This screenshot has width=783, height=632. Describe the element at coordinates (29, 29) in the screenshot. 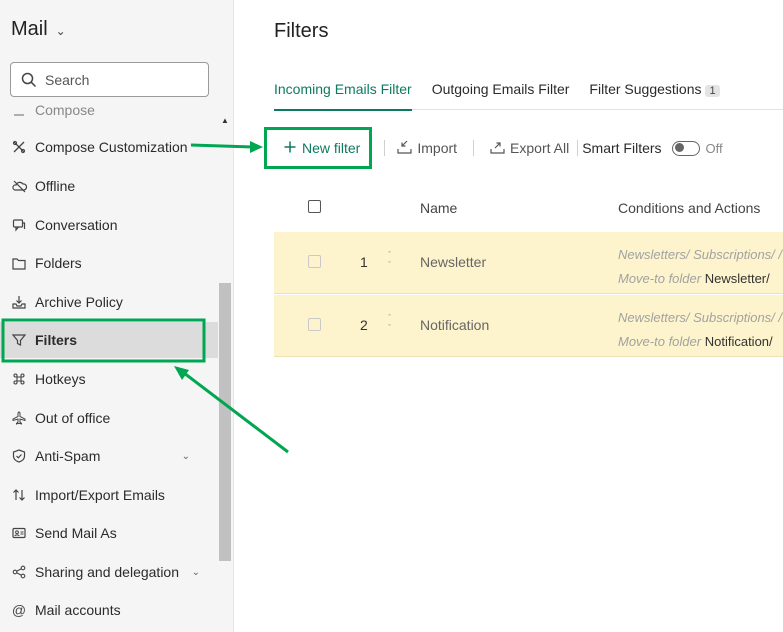

I see `app-title: Mail` at that location.